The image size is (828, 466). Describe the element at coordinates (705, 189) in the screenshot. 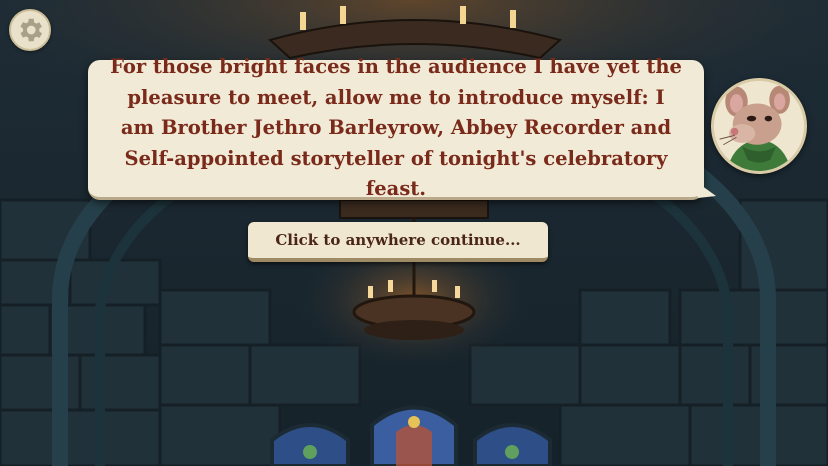

I see `dialog-tail` at that location.